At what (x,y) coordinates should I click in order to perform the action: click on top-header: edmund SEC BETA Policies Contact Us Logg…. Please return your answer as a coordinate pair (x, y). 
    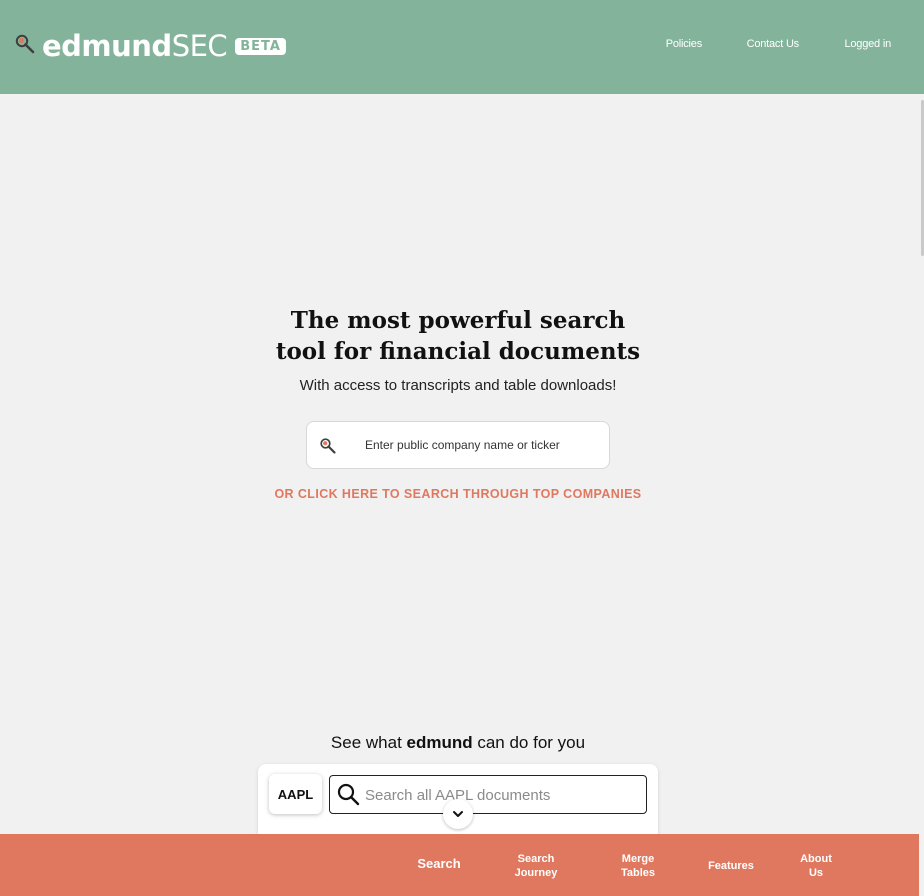
    Looking at the image, I should click on (462, 47).